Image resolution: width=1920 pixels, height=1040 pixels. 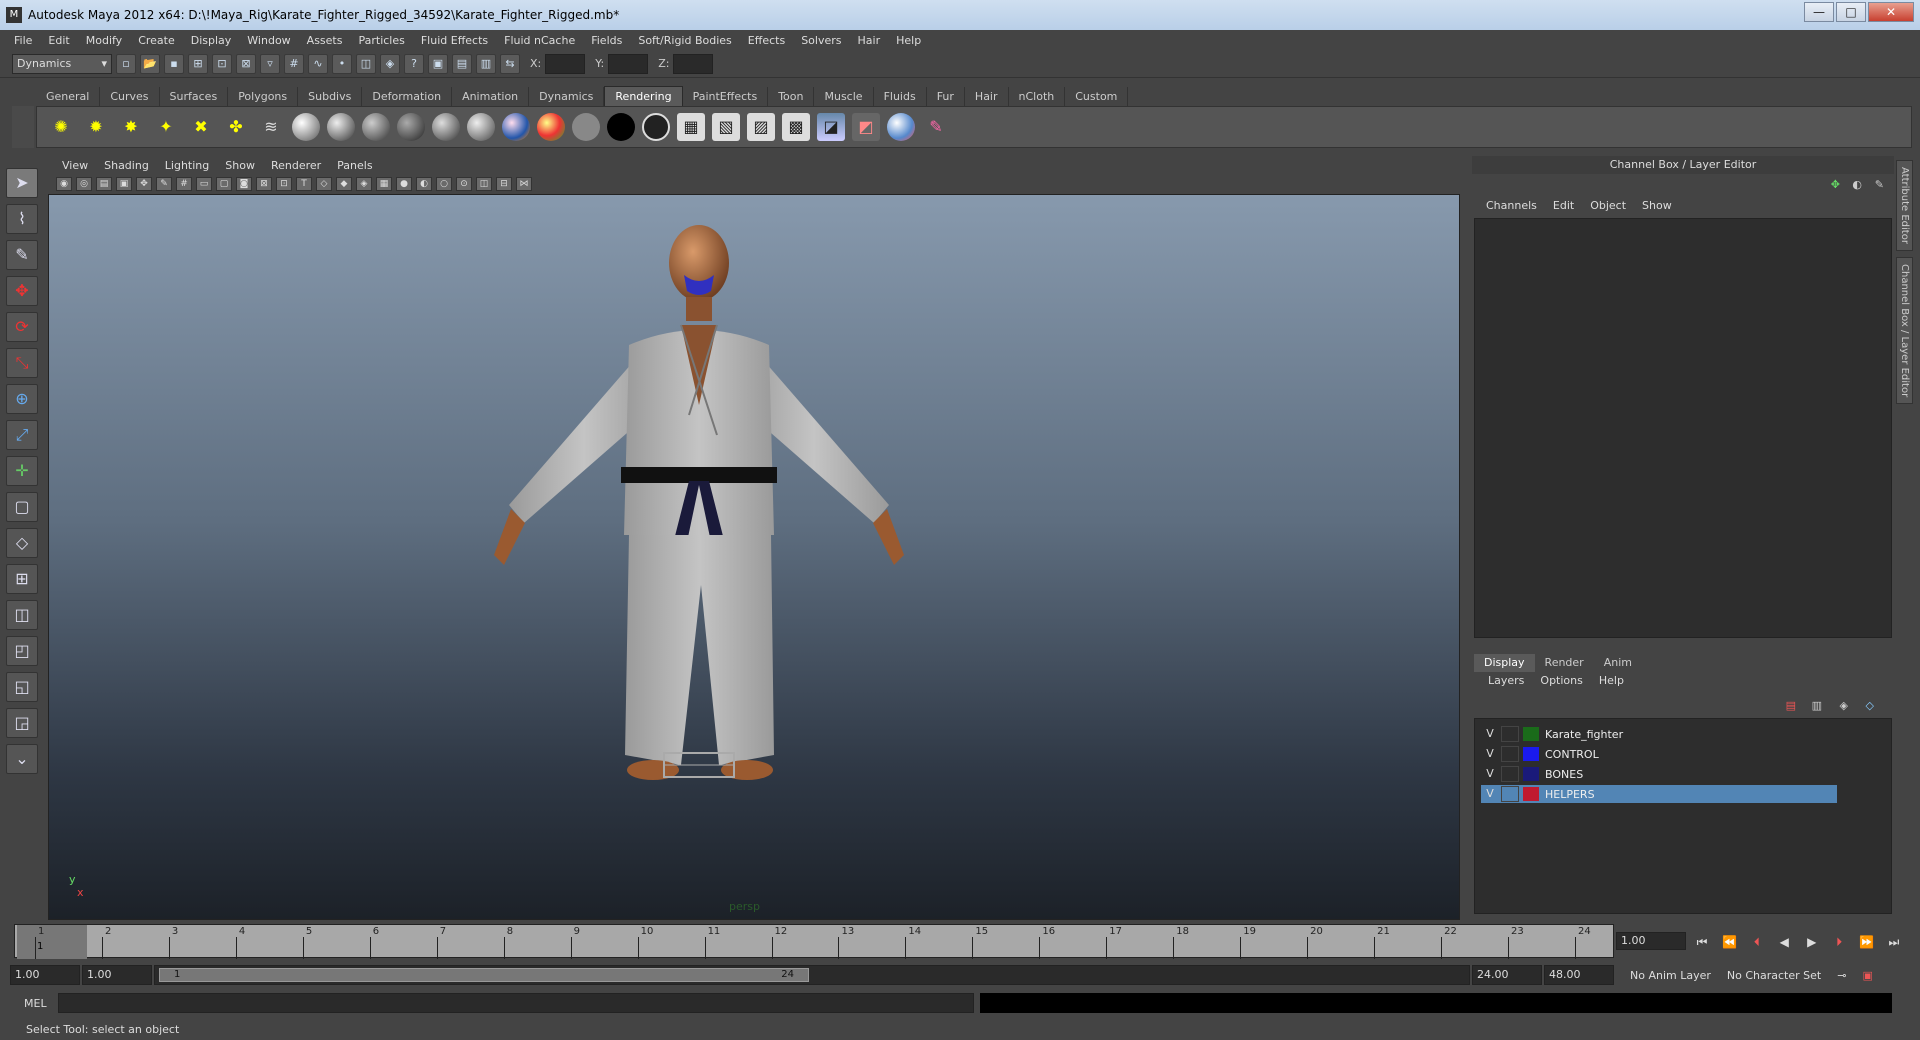 I want to click on safe-title-icon: T, so click(x=304, y=184).